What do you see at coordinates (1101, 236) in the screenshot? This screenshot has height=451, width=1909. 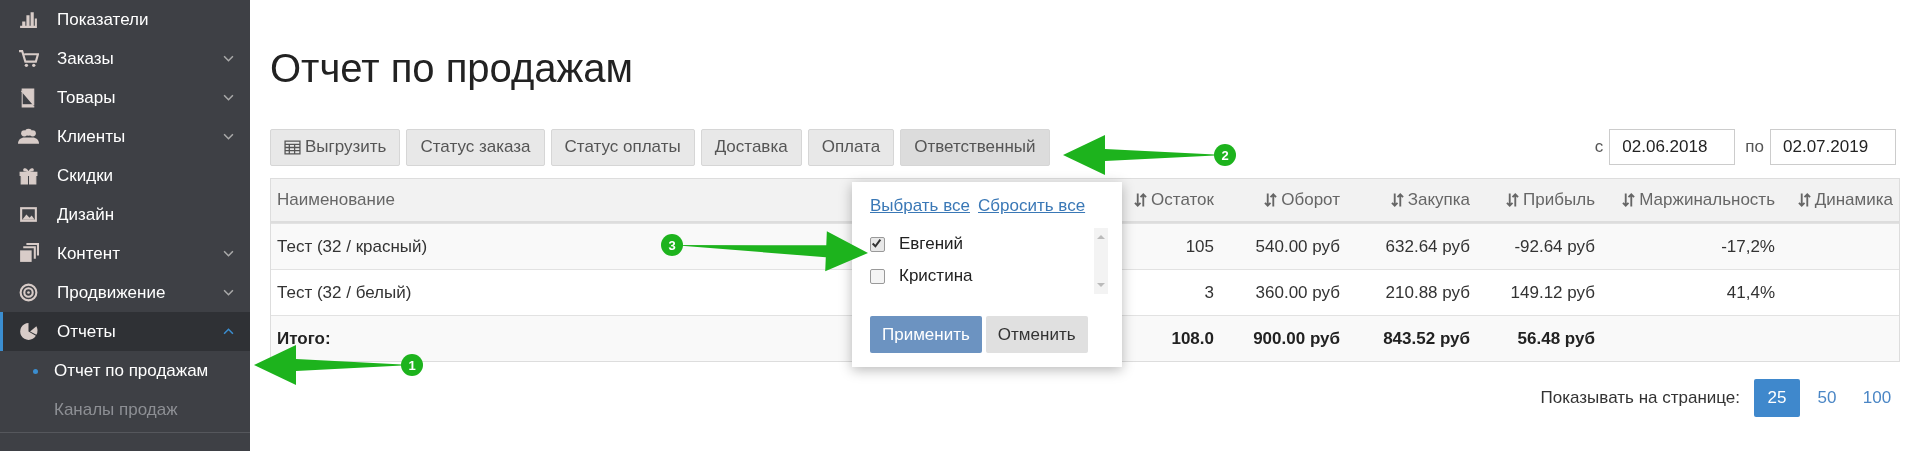 I see `scroll-up-icon` at bounding box center [1101, 236].